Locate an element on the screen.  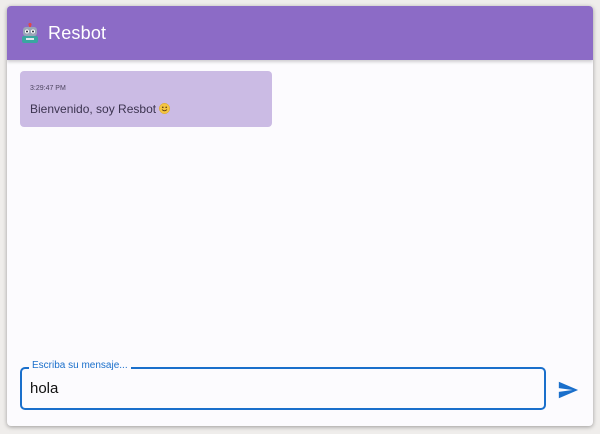
smiling-face-icon is located at coordinates (165, 108).